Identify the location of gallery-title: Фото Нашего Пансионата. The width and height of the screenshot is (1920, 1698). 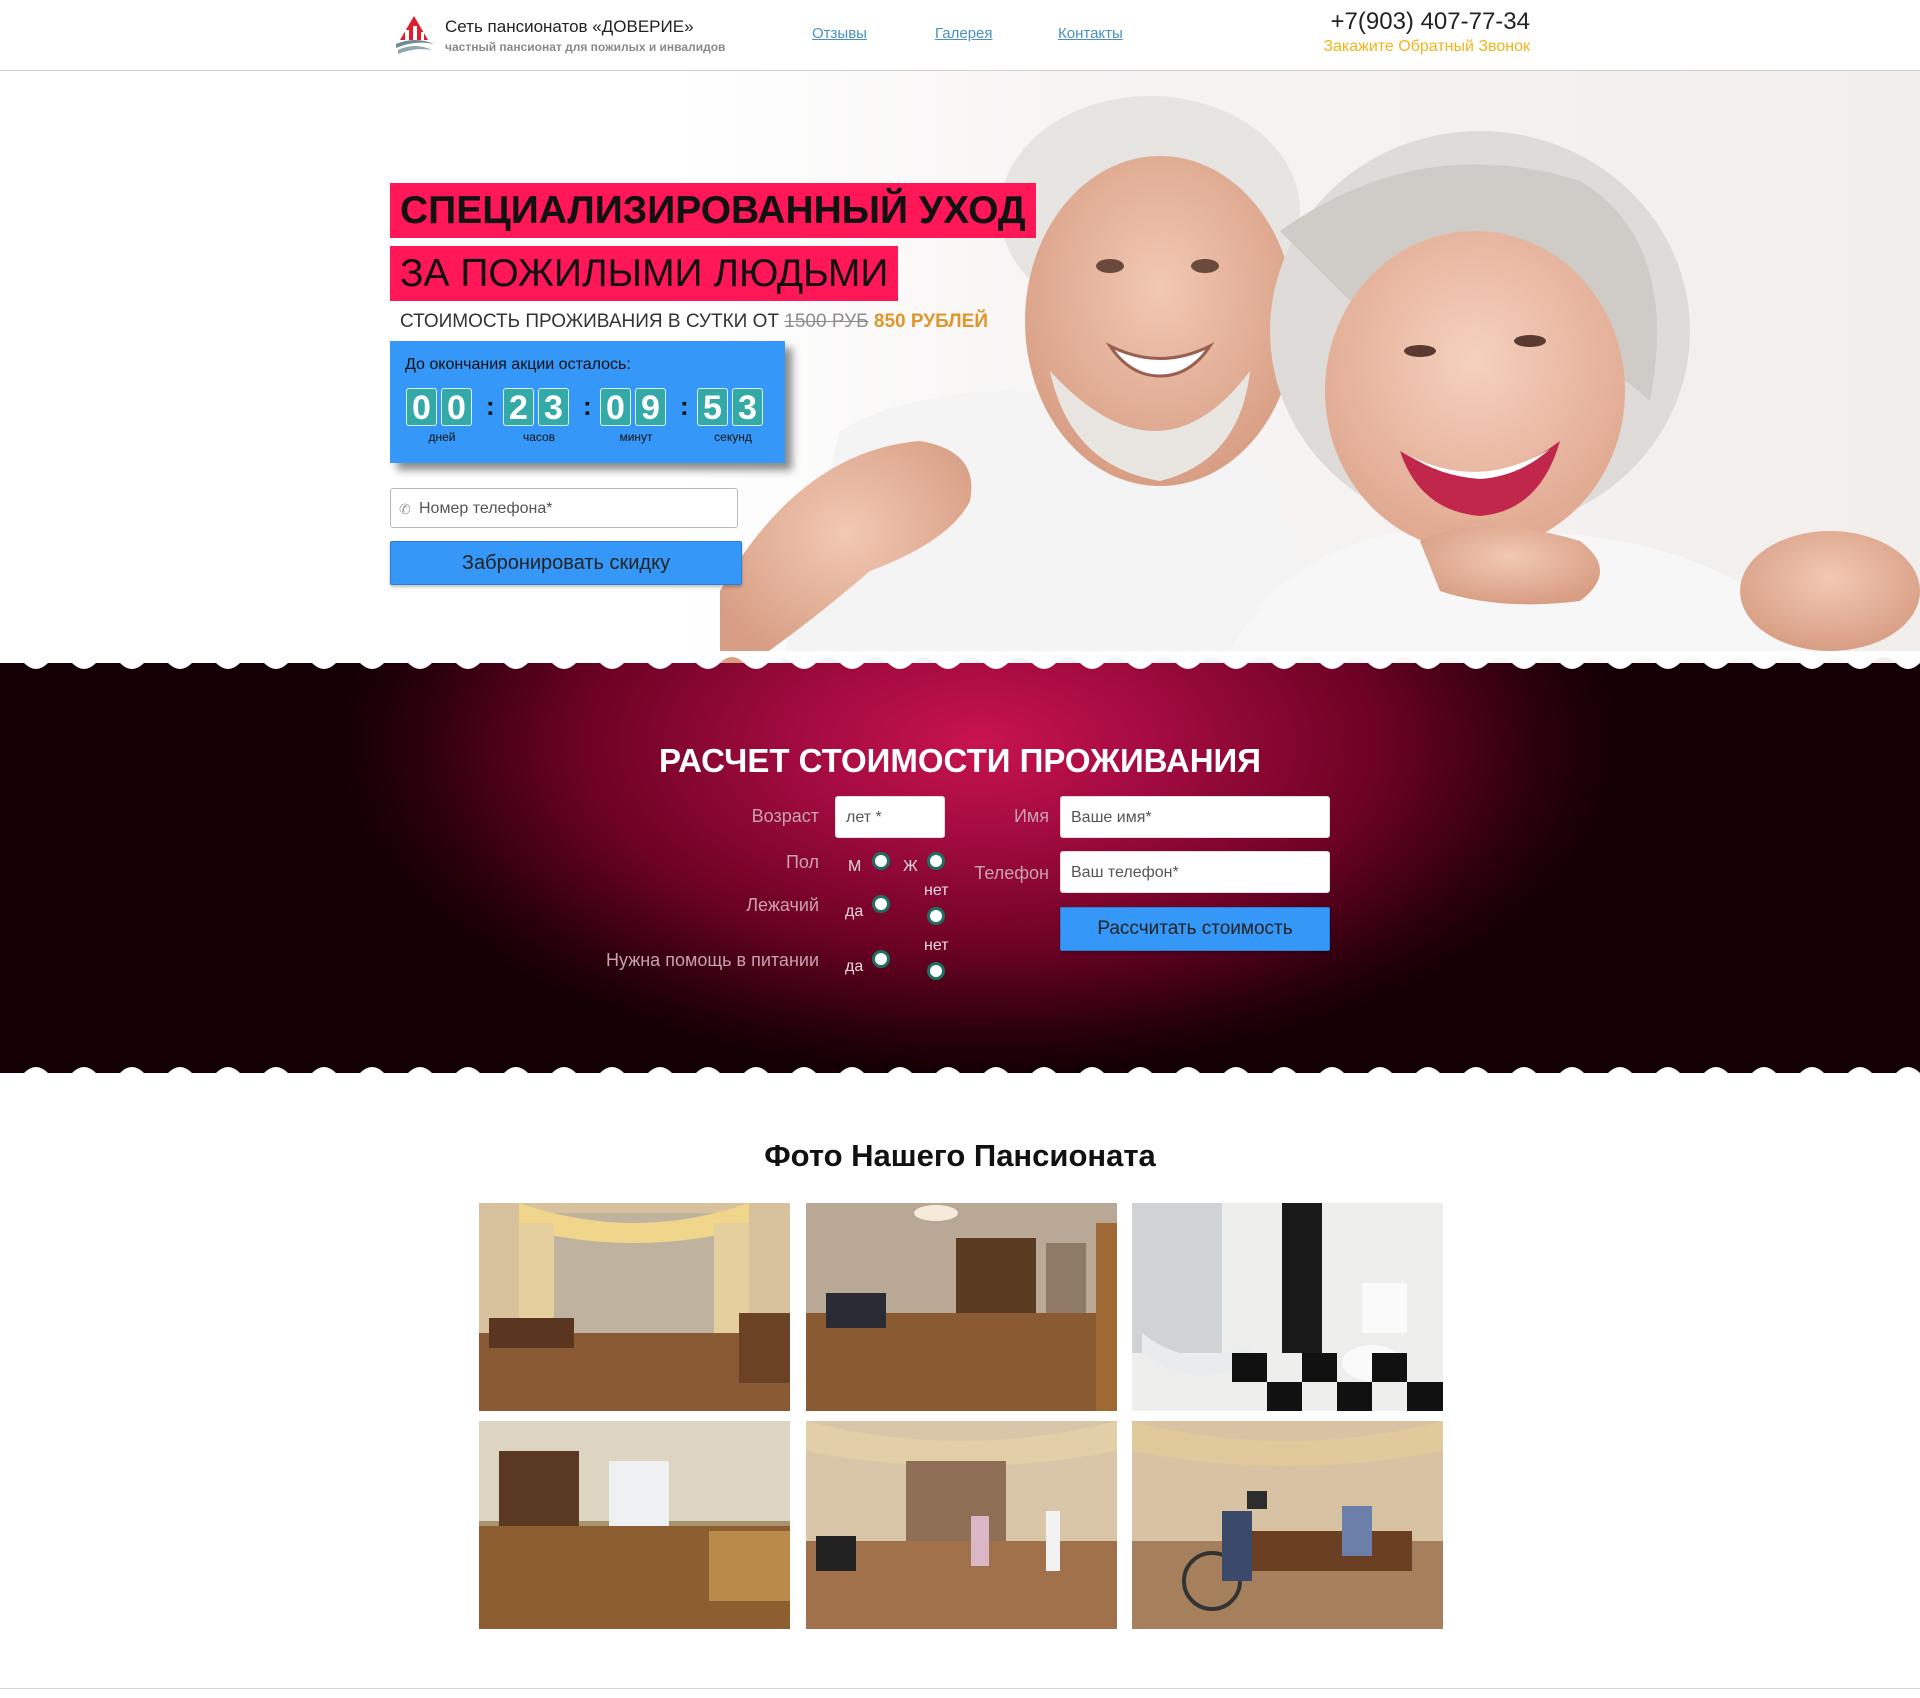
(960, 1155).